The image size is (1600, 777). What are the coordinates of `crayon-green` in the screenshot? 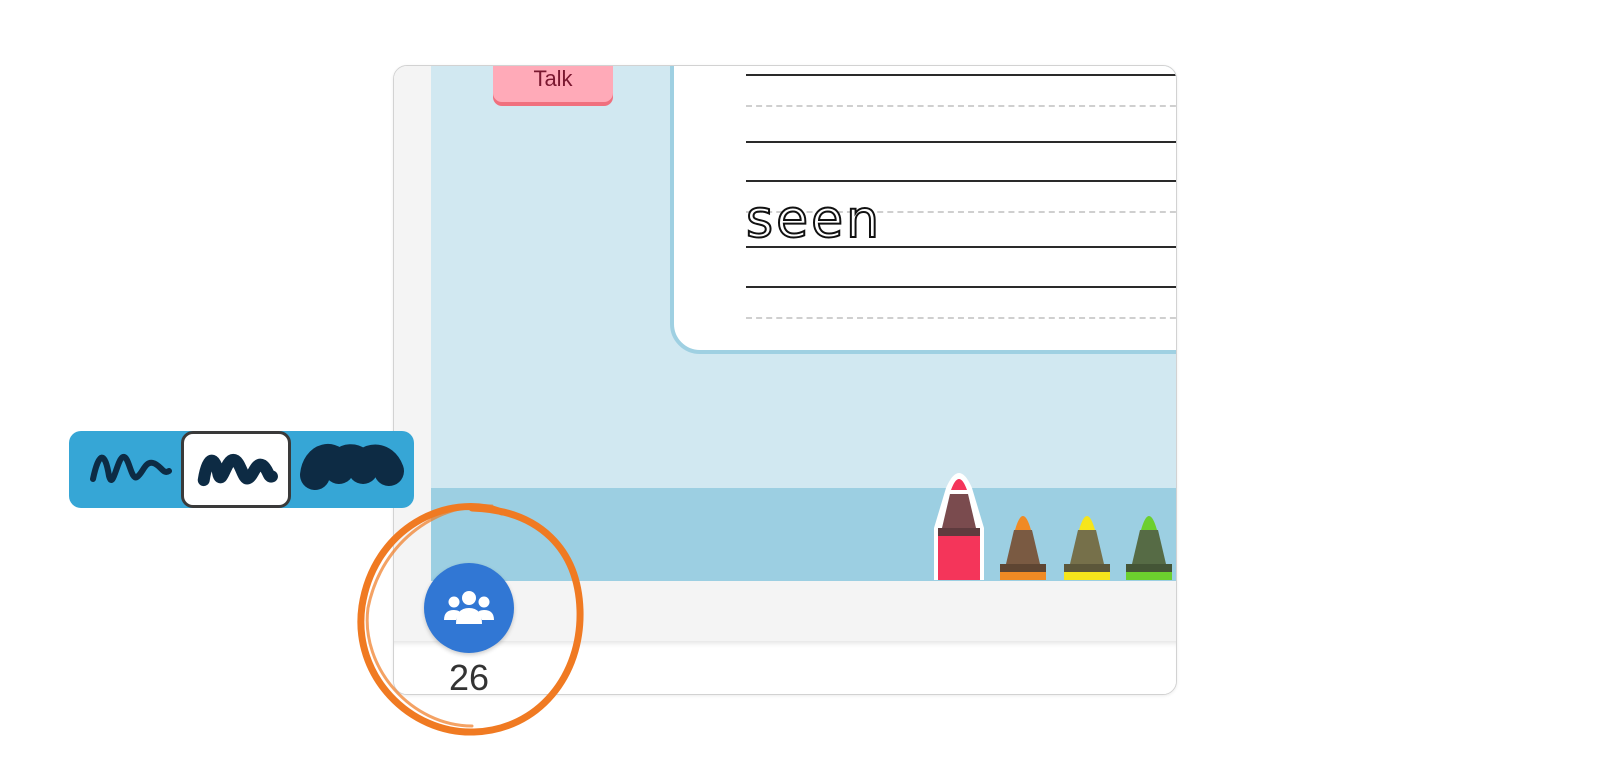 It's located at (1147, 542).